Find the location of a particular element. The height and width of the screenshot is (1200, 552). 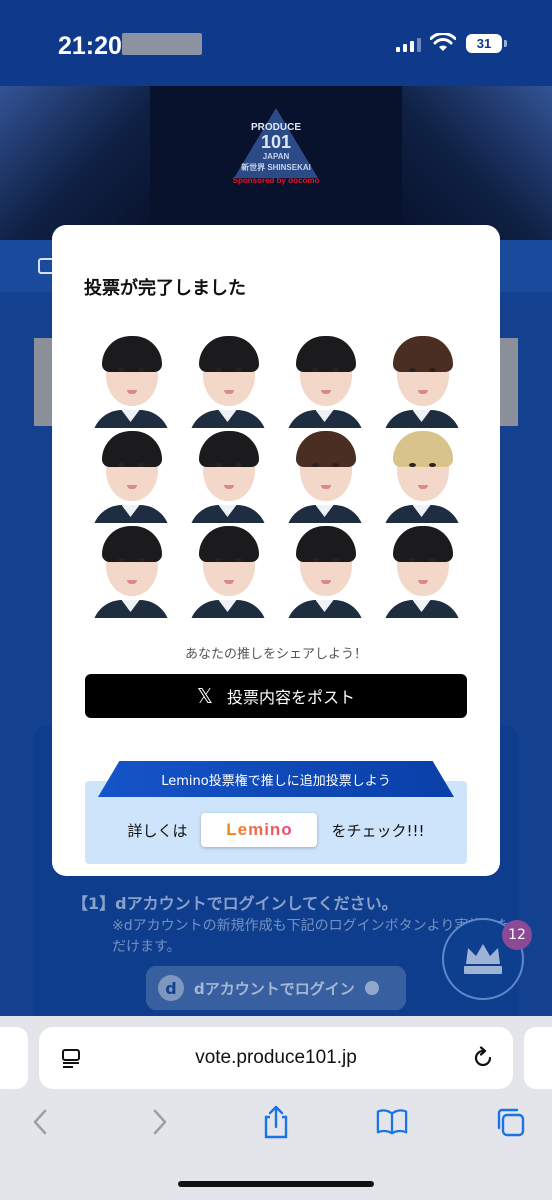

login-step-title: 【1】dアカウントでログインしてください。 is located at coordinates (235, 903).